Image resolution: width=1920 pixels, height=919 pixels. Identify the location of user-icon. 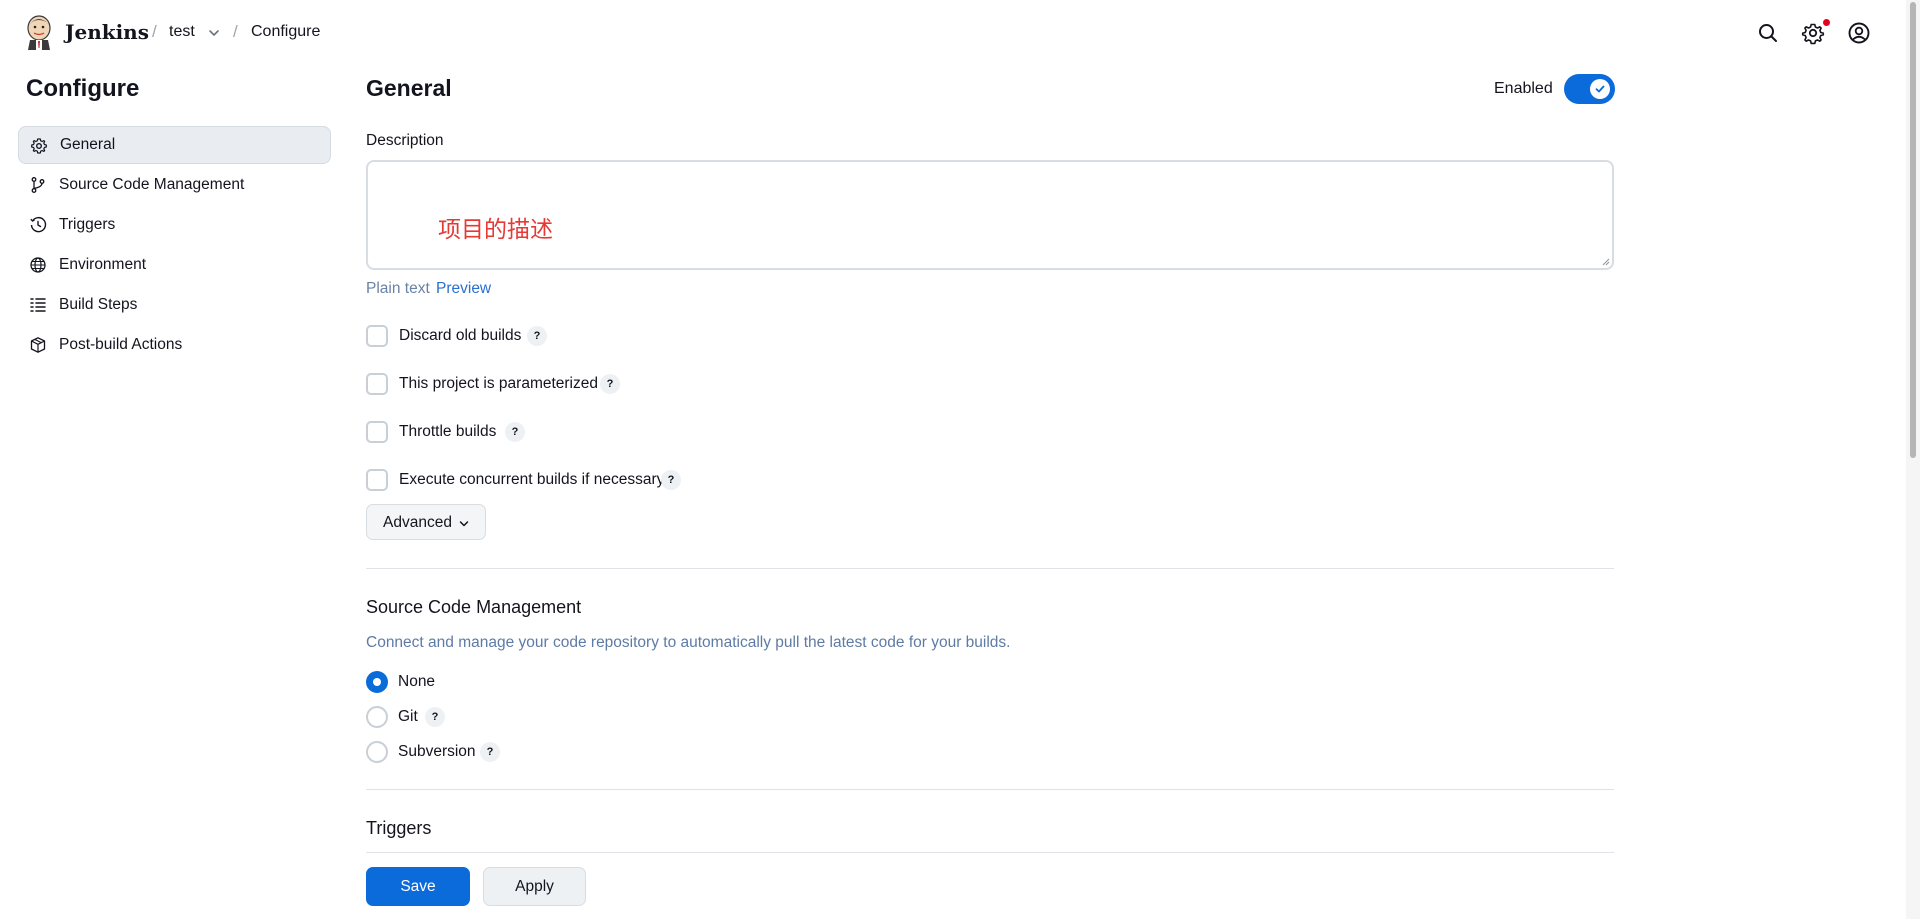
(1859, 33).